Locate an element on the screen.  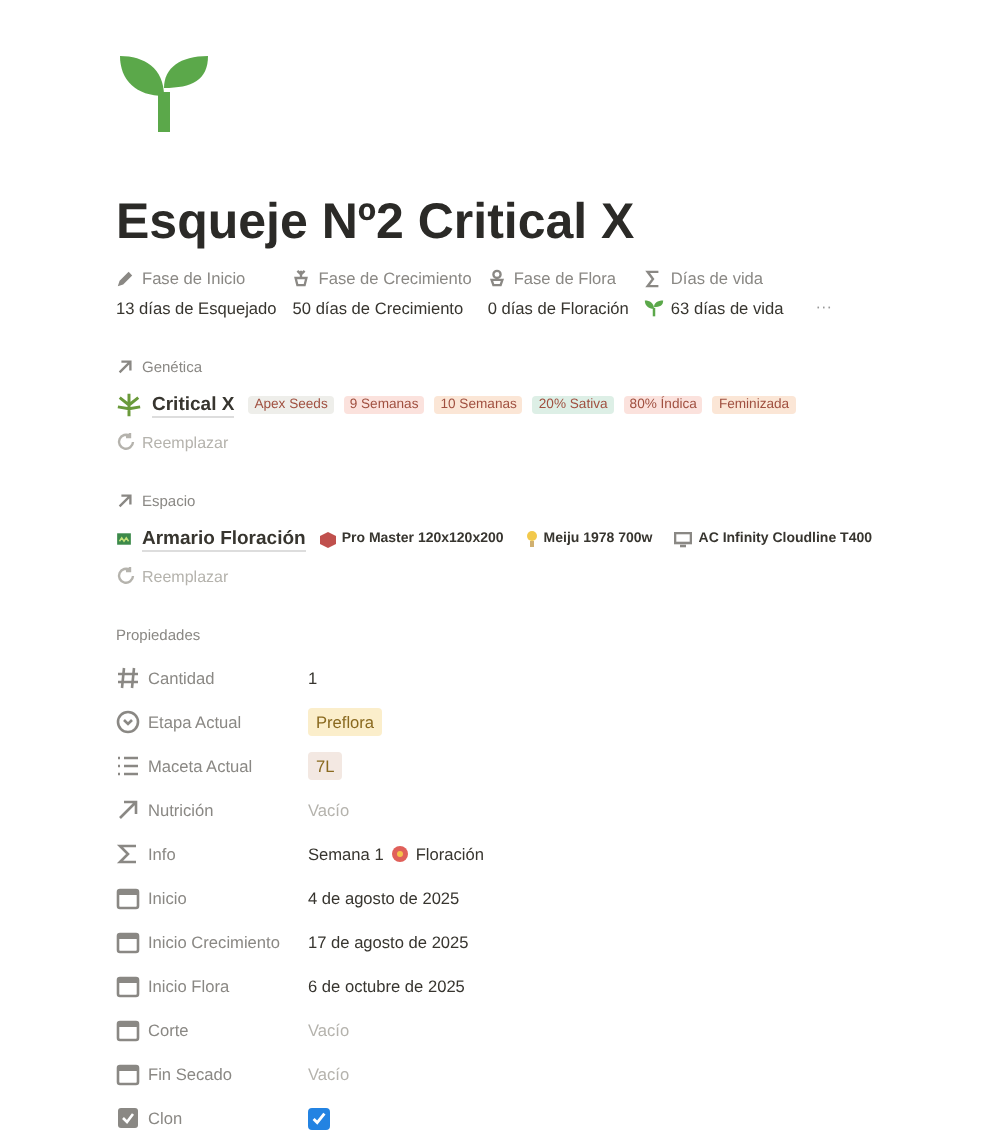
list-icon is located at coordinates (128, 766).